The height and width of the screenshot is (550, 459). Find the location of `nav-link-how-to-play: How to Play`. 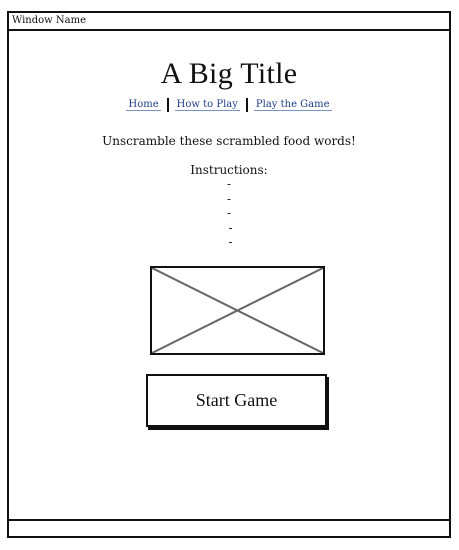

nav-link-how-to-play: How to Play is located at coordinates (207, 105).